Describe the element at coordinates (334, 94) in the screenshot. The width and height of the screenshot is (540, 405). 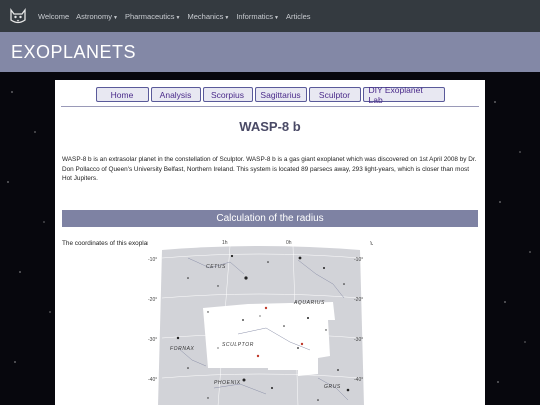
I see `tab-sculptor: Sculptor` at that location.